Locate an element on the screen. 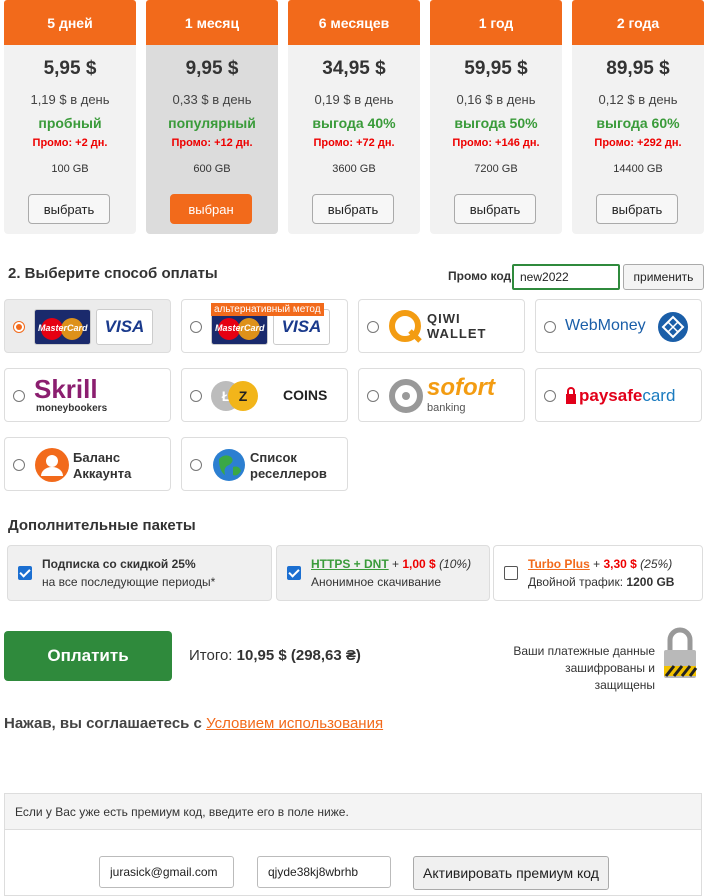 This screenshot has height=896, width=706. payment-coins: Ł Z COINS is located at coordinates (264, 395).